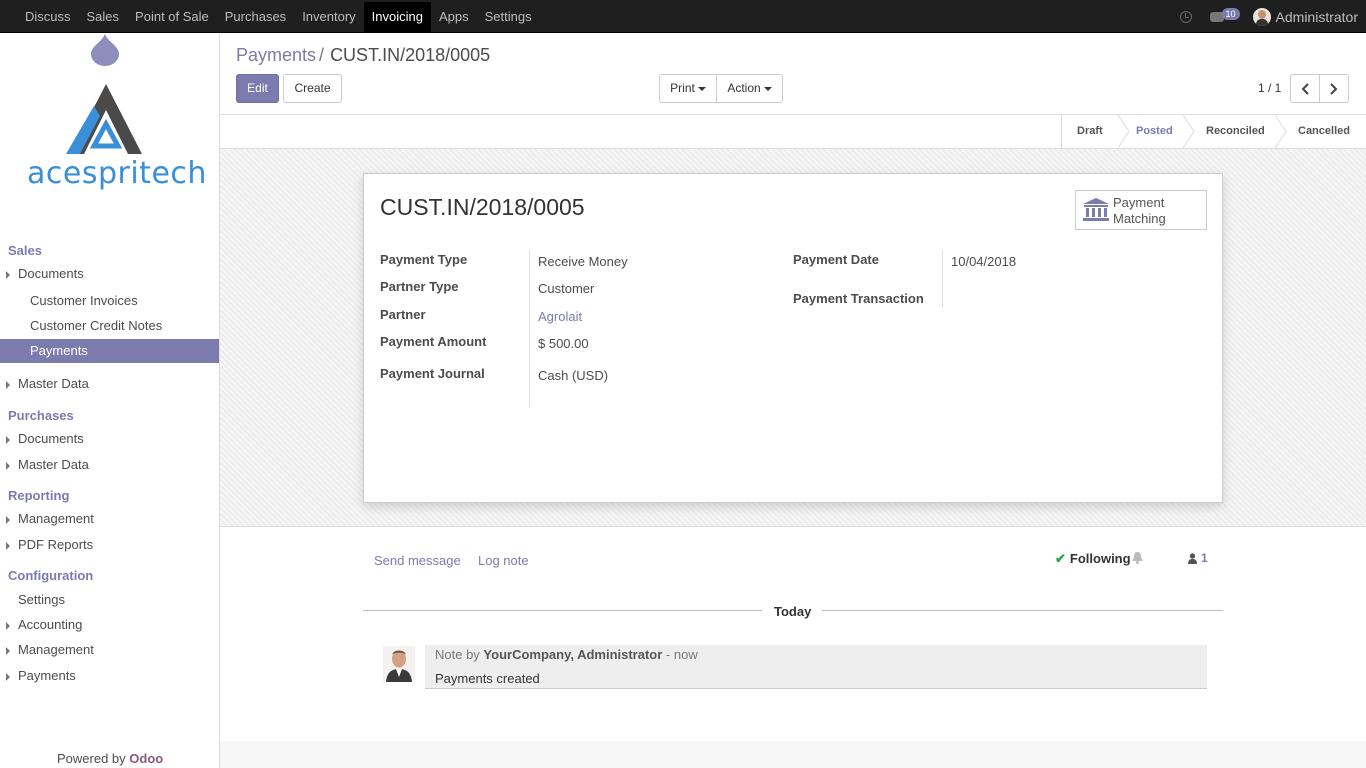  I want to click on action-dropdown: Action, so click(749, 88).